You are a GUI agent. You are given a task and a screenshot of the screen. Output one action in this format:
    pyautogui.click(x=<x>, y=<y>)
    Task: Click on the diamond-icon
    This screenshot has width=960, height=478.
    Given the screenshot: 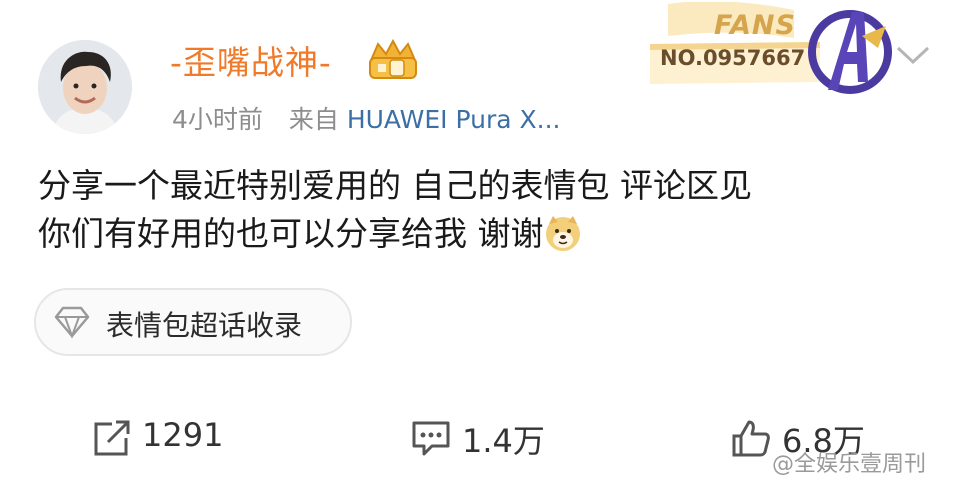 What is the action you would take?
    pyautogui.click(x=72, y=322)
    